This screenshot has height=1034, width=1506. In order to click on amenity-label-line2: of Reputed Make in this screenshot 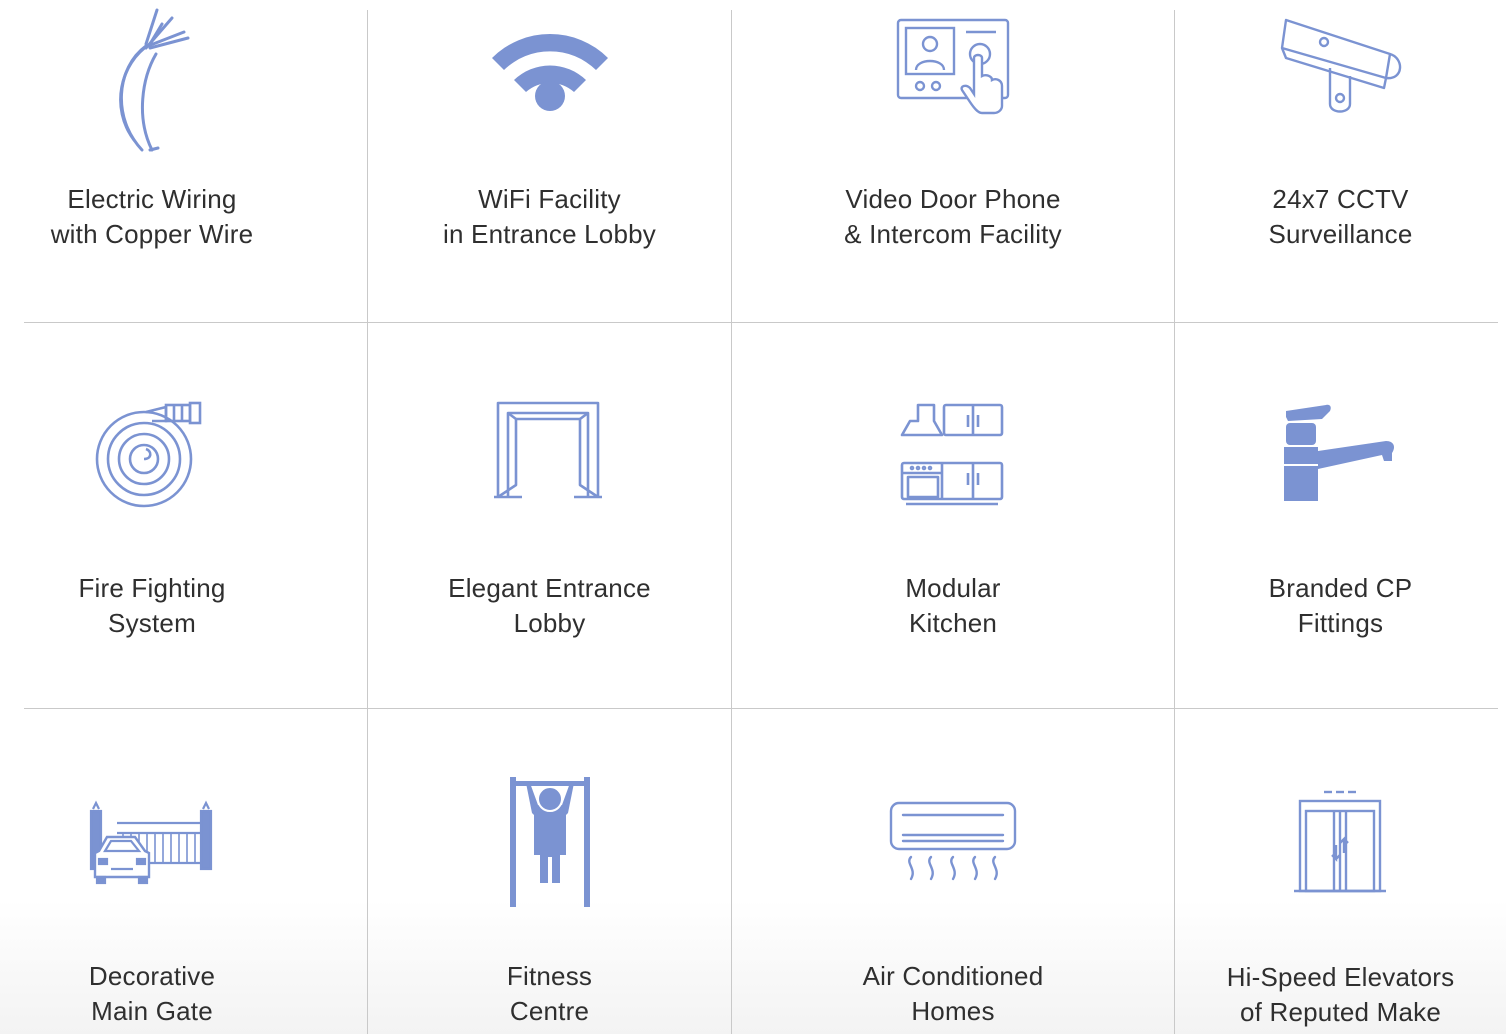, I will do `click(1340, 1012)`.